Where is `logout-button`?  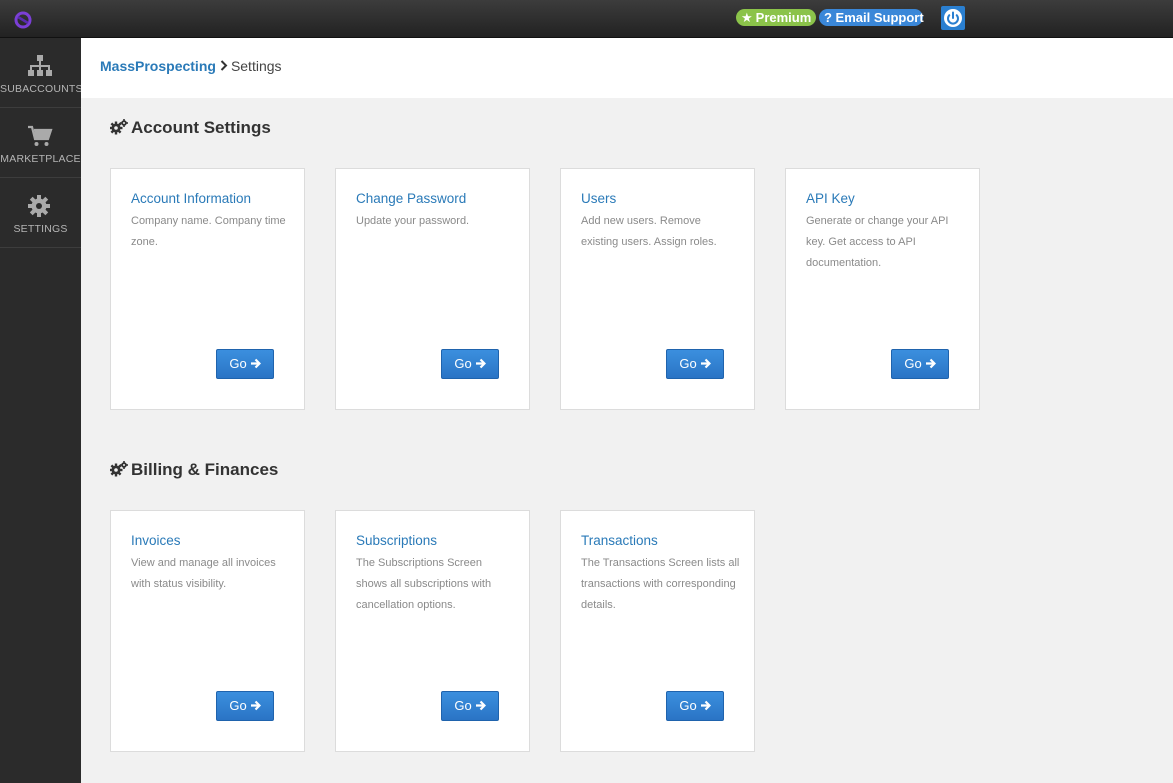
logout-button is located at coordinates (953, 18).